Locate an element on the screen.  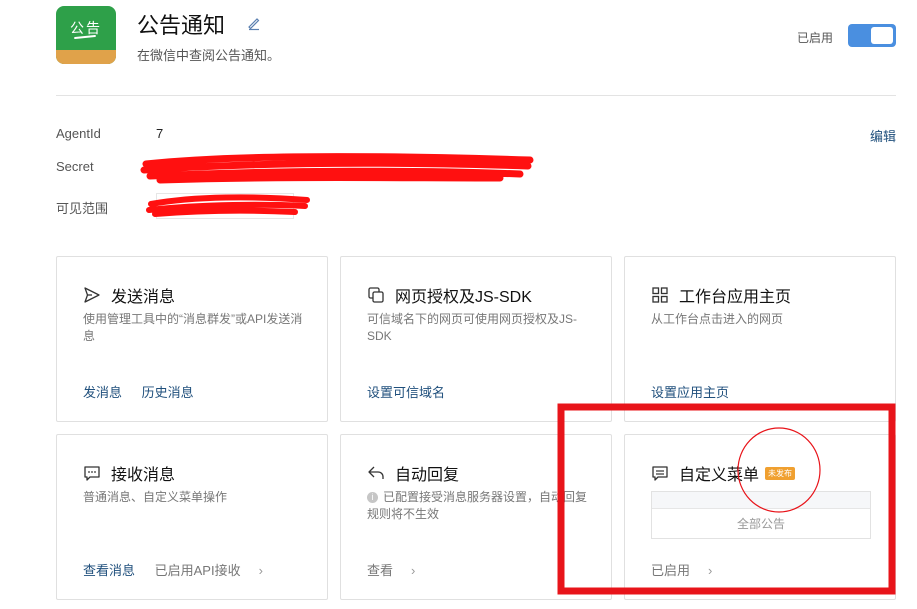
unpublished-badge: 未发布 is located at coordinates (780, 473).